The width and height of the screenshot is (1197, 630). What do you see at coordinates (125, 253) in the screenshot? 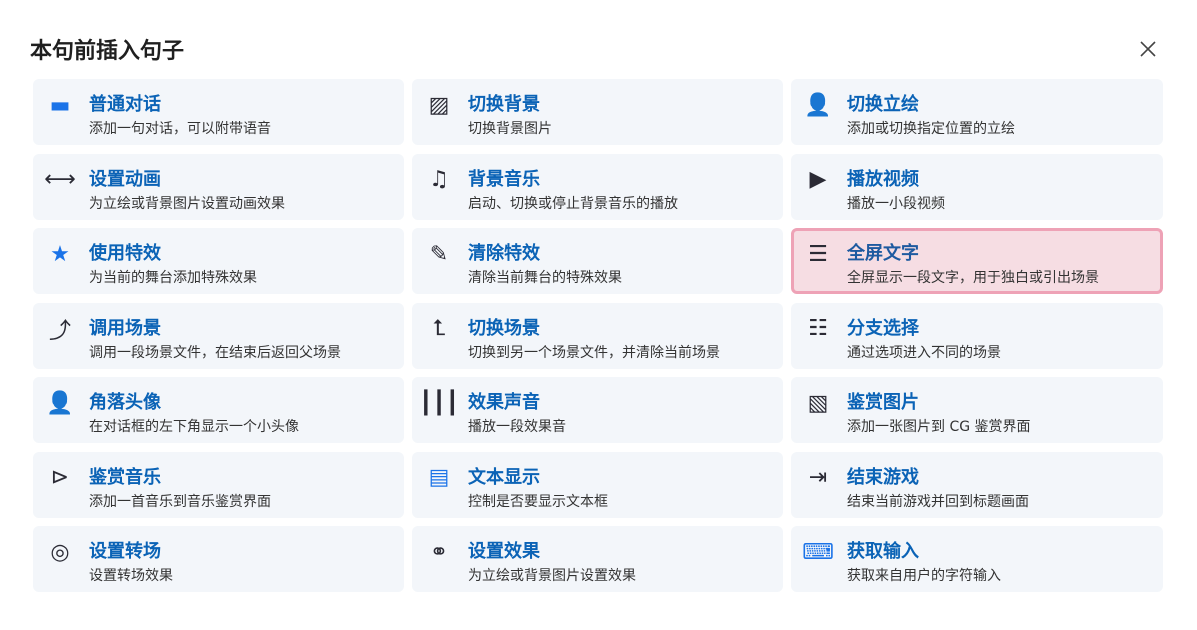
I see `card-title: 使用特效` at bounding box center [125, 253].